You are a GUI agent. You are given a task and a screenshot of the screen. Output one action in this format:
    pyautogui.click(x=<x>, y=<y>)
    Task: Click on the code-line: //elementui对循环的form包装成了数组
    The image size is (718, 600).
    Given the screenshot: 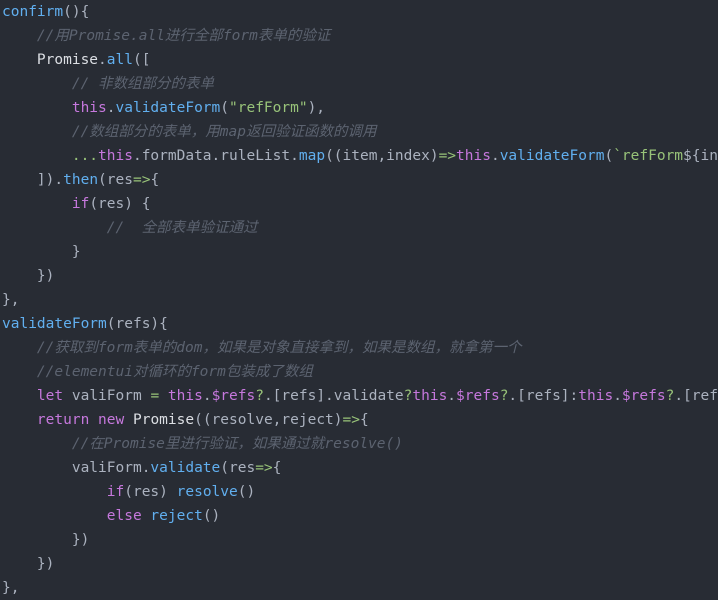 What is the action you would take?
    pyautogui.click(x=359, y=372)
    